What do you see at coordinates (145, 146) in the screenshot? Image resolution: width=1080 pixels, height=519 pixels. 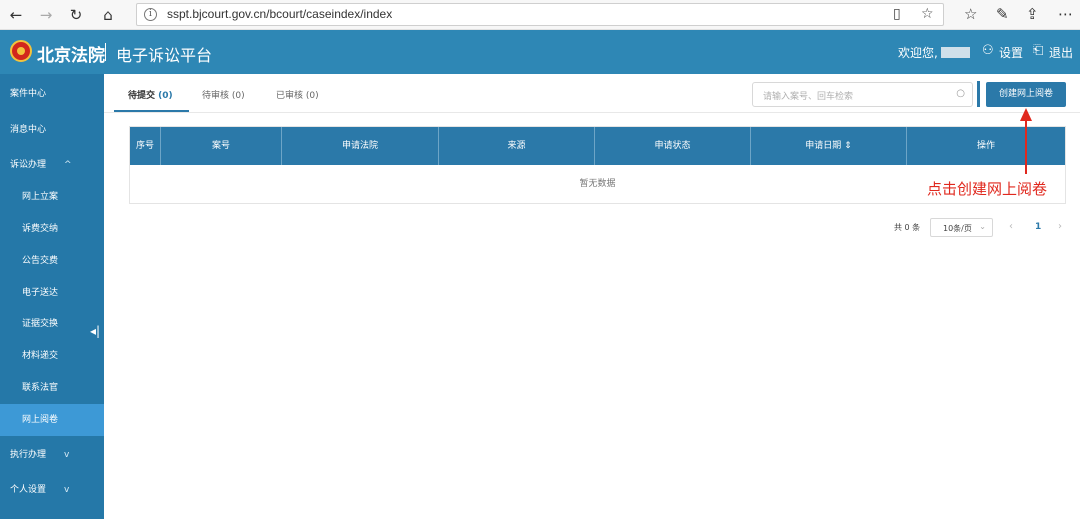 I see `column-header-index: 序号` at bounding box center [145, 146].